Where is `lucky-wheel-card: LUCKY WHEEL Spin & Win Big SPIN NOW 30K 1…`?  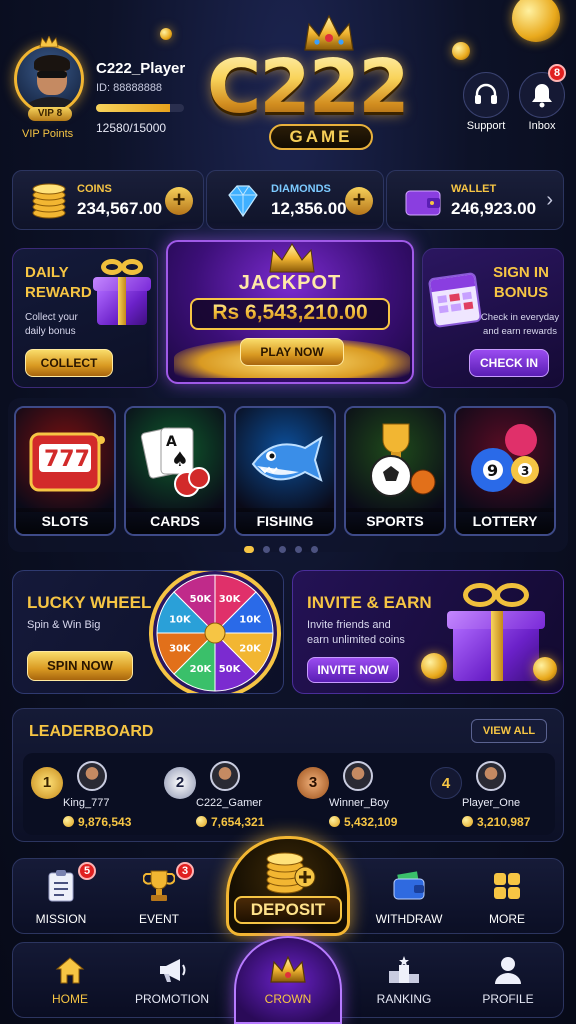 lucky-wheel-card: LUCKY WHEEL Spin & Win Big SPIN NOW 30K 1… is located at coordinates (148, 632).